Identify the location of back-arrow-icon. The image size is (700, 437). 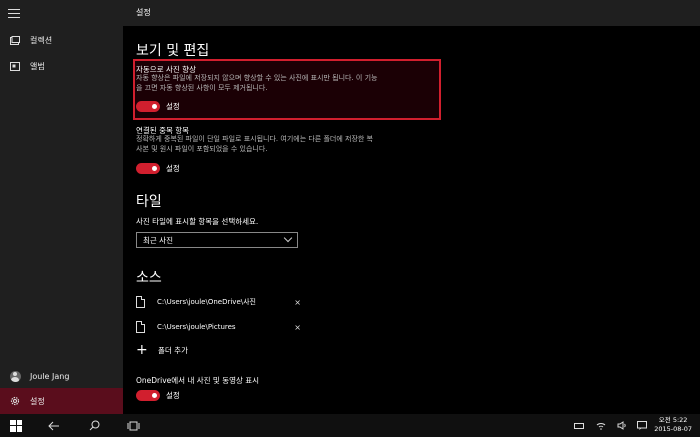
(53, 425).